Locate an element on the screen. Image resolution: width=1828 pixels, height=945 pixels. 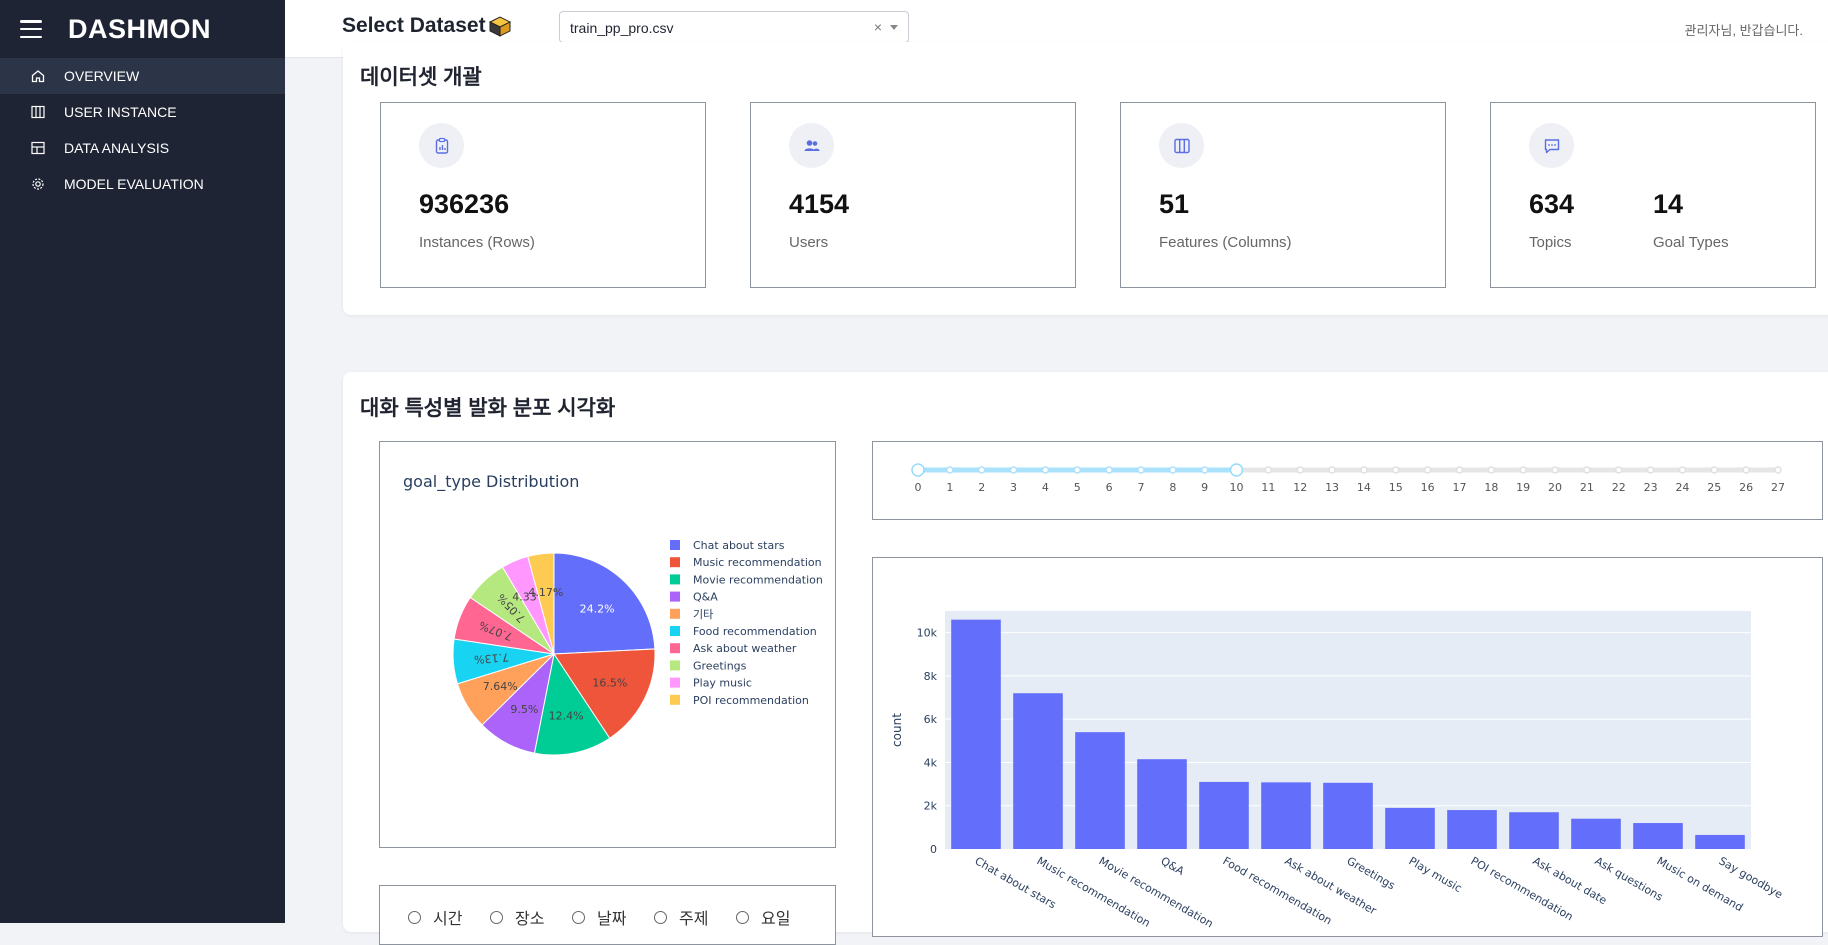
legend-label: Play music is located at coordinates (722, 683).